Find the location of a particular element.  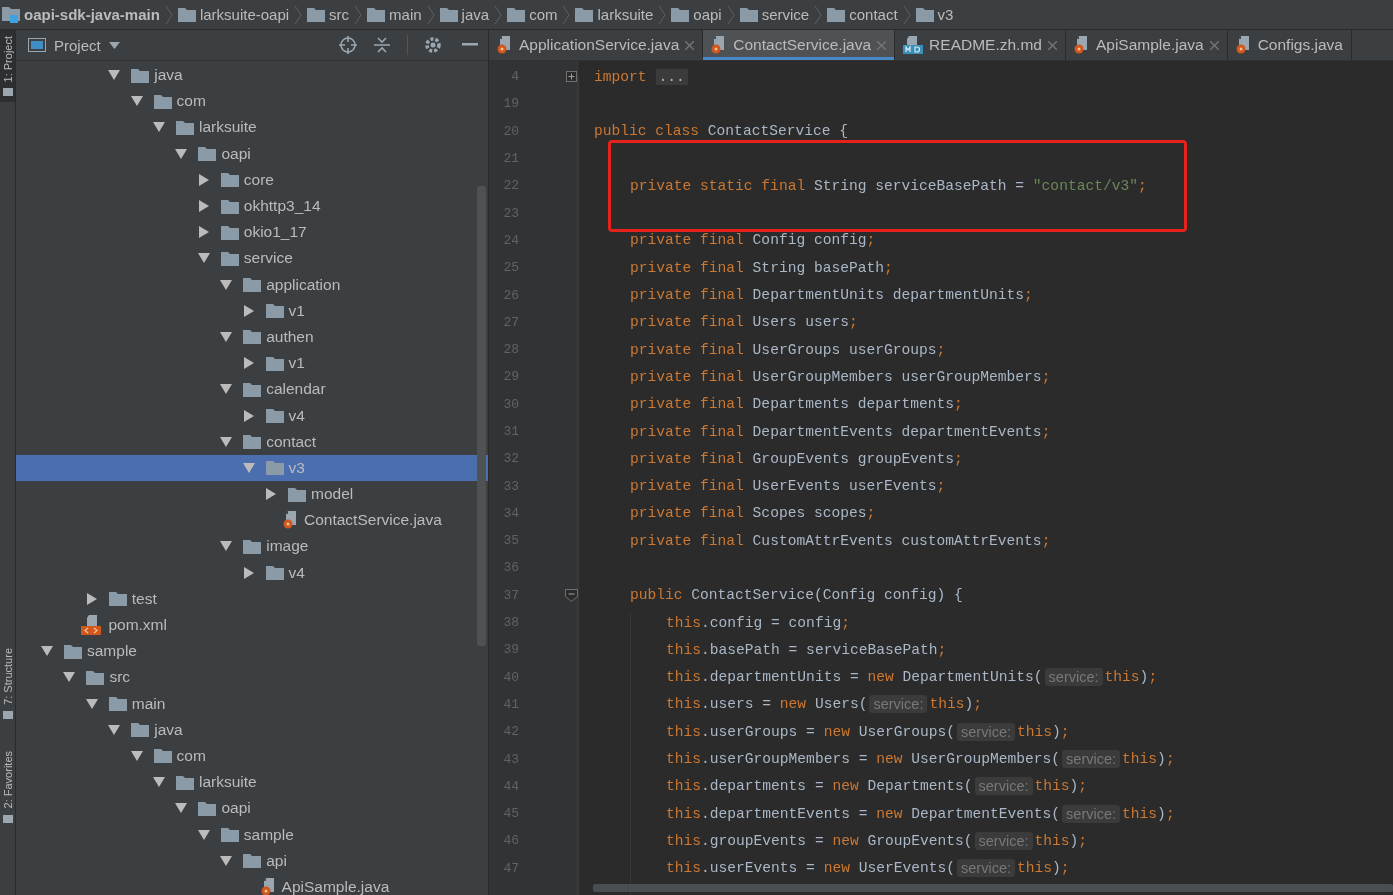

tool-window-tab: 1: Project is located at coordinates (7, 66).